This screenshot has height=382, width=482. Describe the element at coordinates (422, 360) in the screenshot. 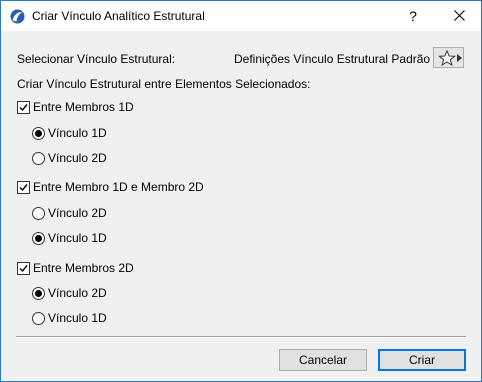

I see `create-button: Criar` at that location.